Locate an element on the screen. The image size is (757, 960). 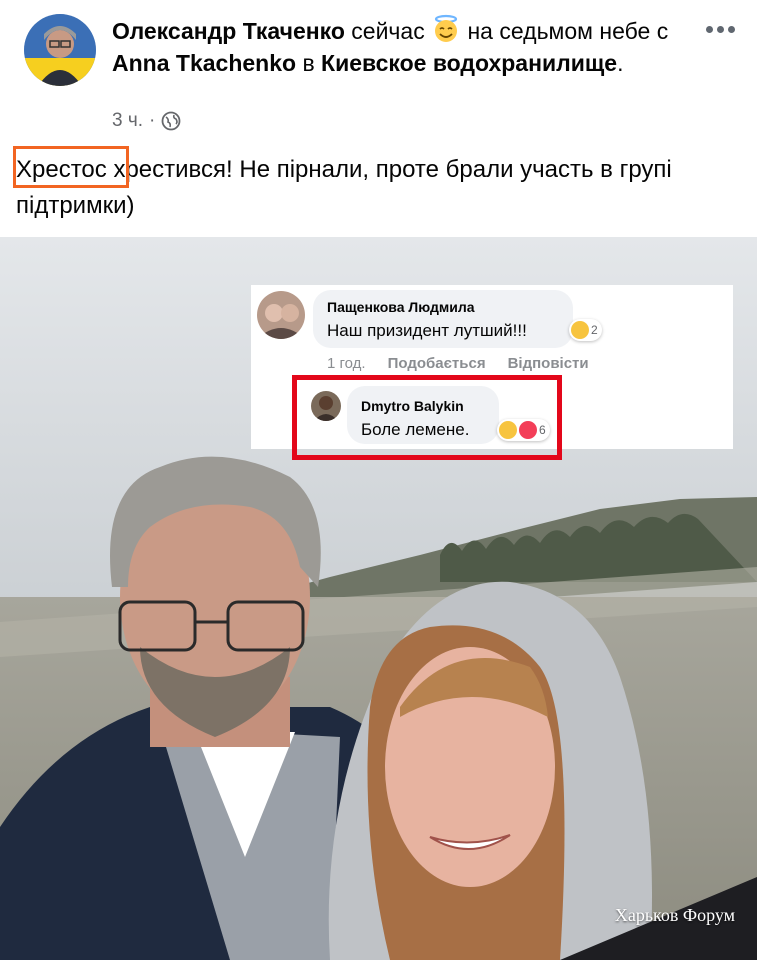
commenter-name: Пащенкова Людмила is located at coordinates (401, 307).